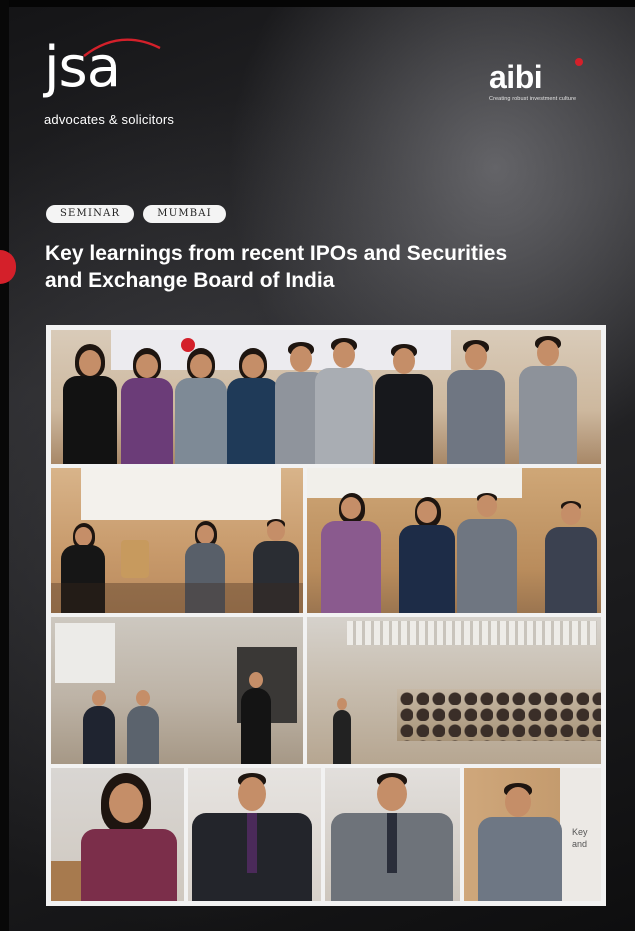  I want to click on slide-text: Key and, so click(580, 838).